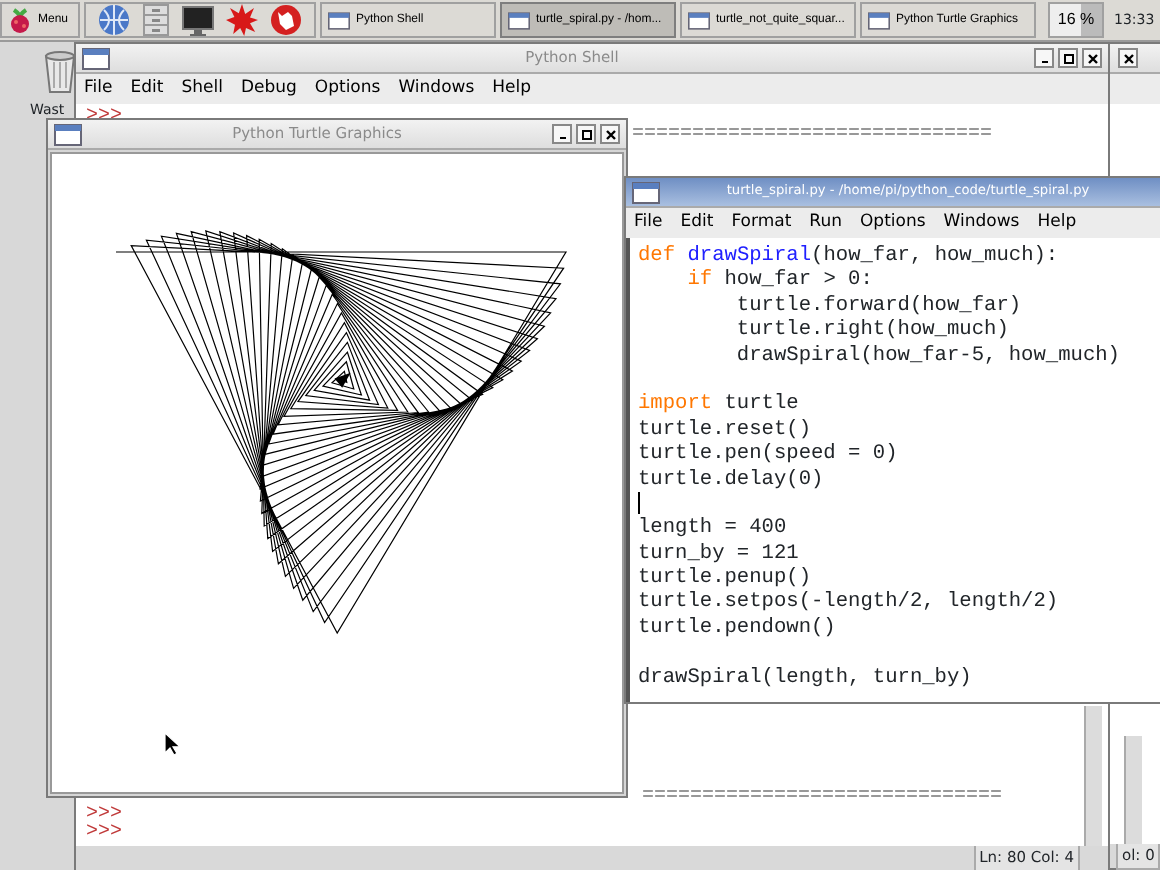  Describe the element at coordinates (198, 20) in the screenshot. I see `monitor-icon` at that location.